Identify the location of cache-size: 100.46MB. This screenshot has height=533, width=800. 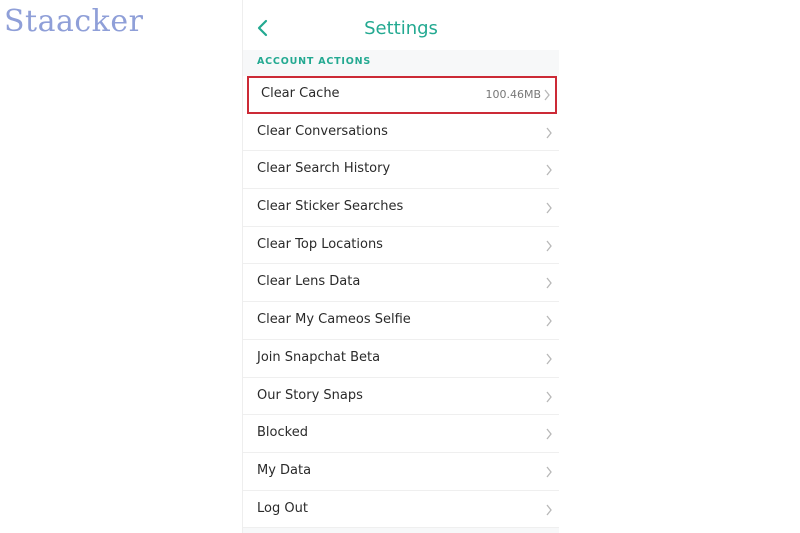
(513, 94).